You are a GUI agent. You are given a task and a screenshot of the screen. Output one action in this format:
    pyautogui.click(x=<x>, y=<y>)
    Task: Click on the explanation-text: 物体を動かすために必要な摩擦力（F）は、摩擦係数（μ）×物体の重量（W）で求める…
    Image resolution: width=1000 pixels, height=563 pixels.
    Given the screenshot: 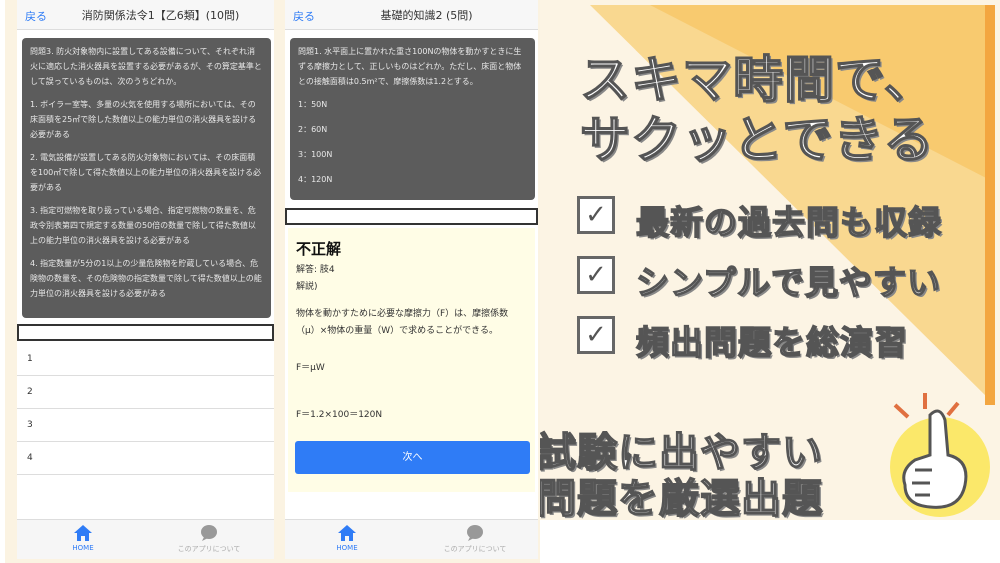 What is the action you would take?
    pyautogui.click(x=402, y=322)
    